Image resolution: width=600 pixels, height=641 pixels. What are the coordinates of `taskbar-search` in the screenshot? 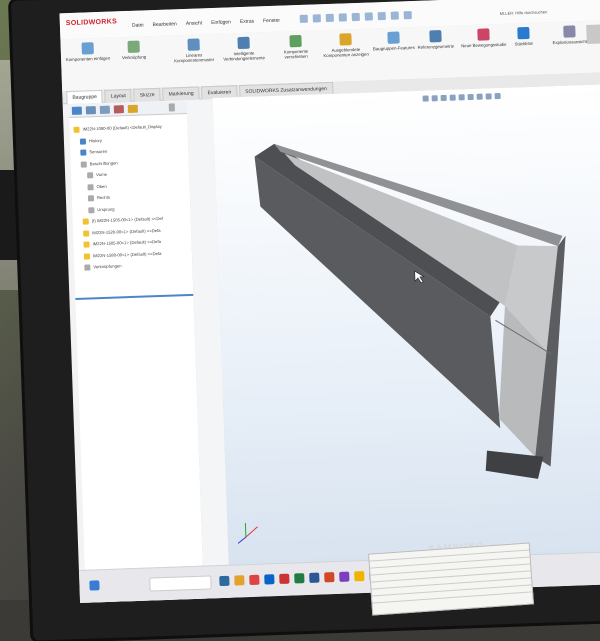 It's located at (180, 583).